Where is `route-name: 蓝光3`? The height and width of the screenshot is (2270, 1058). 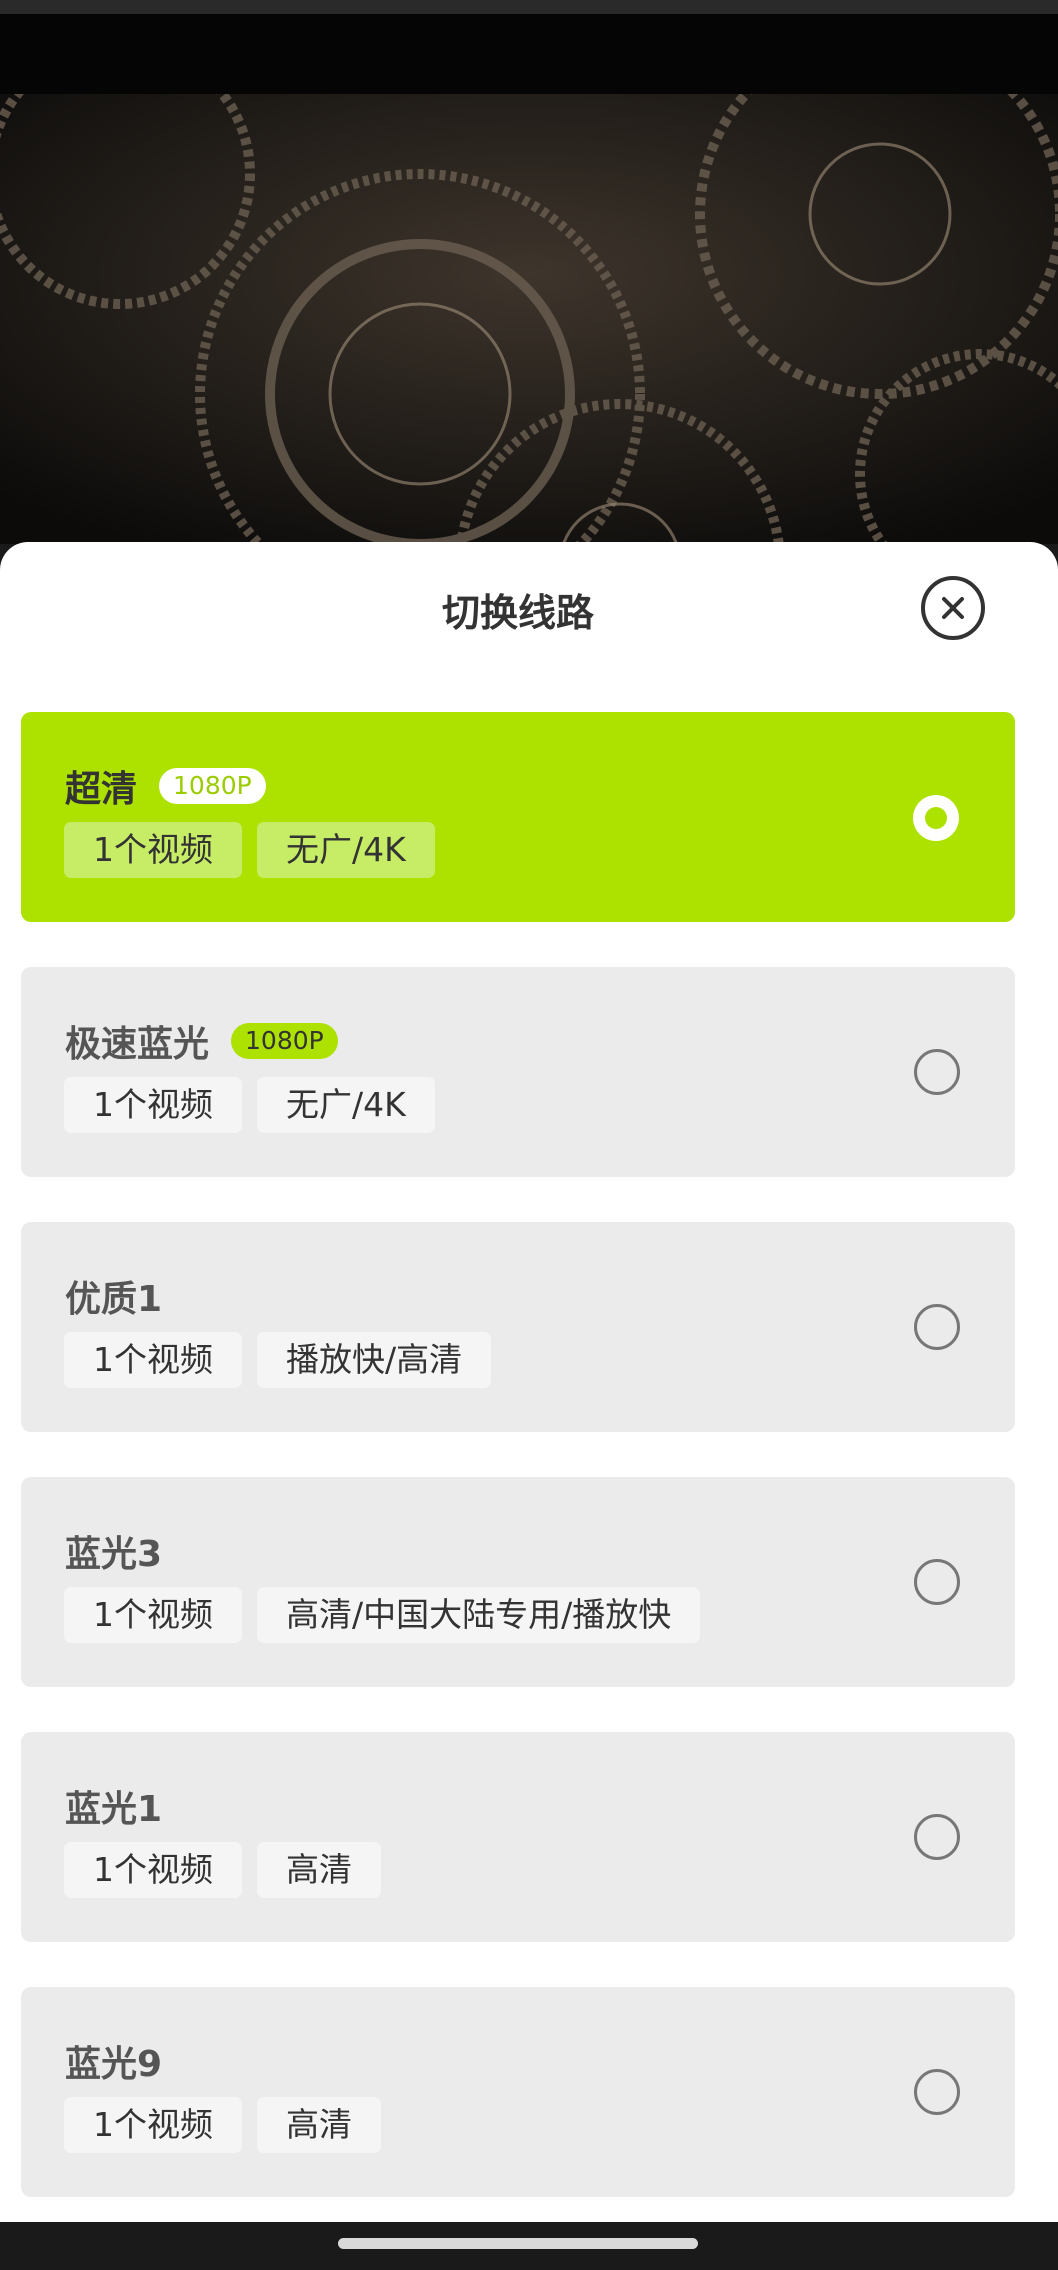
route-name: 蓝光3 is located at coordinates (113, 1551).